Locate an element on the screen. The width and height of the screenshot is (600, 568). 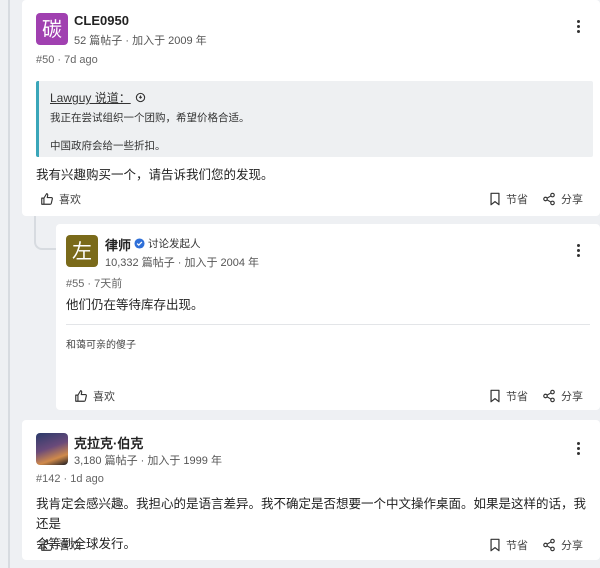
quote-line: 中国政府会给一些折扣。 is located at coordinates (108, 146).